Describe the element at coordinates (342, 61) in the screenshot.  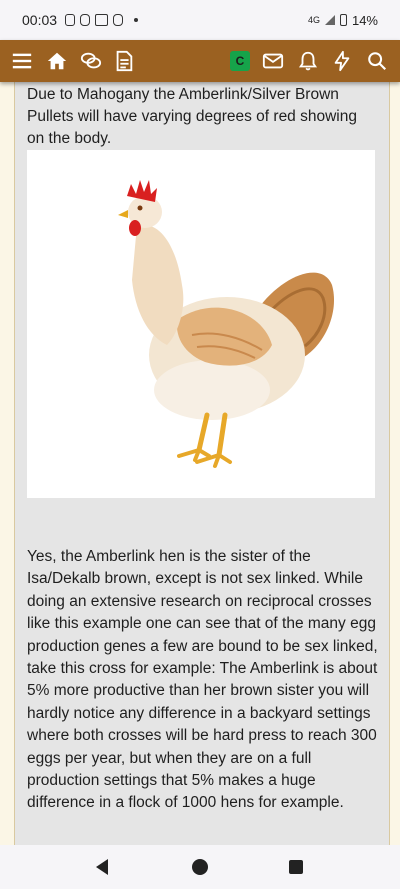
I see `bolt-icon` at that location.